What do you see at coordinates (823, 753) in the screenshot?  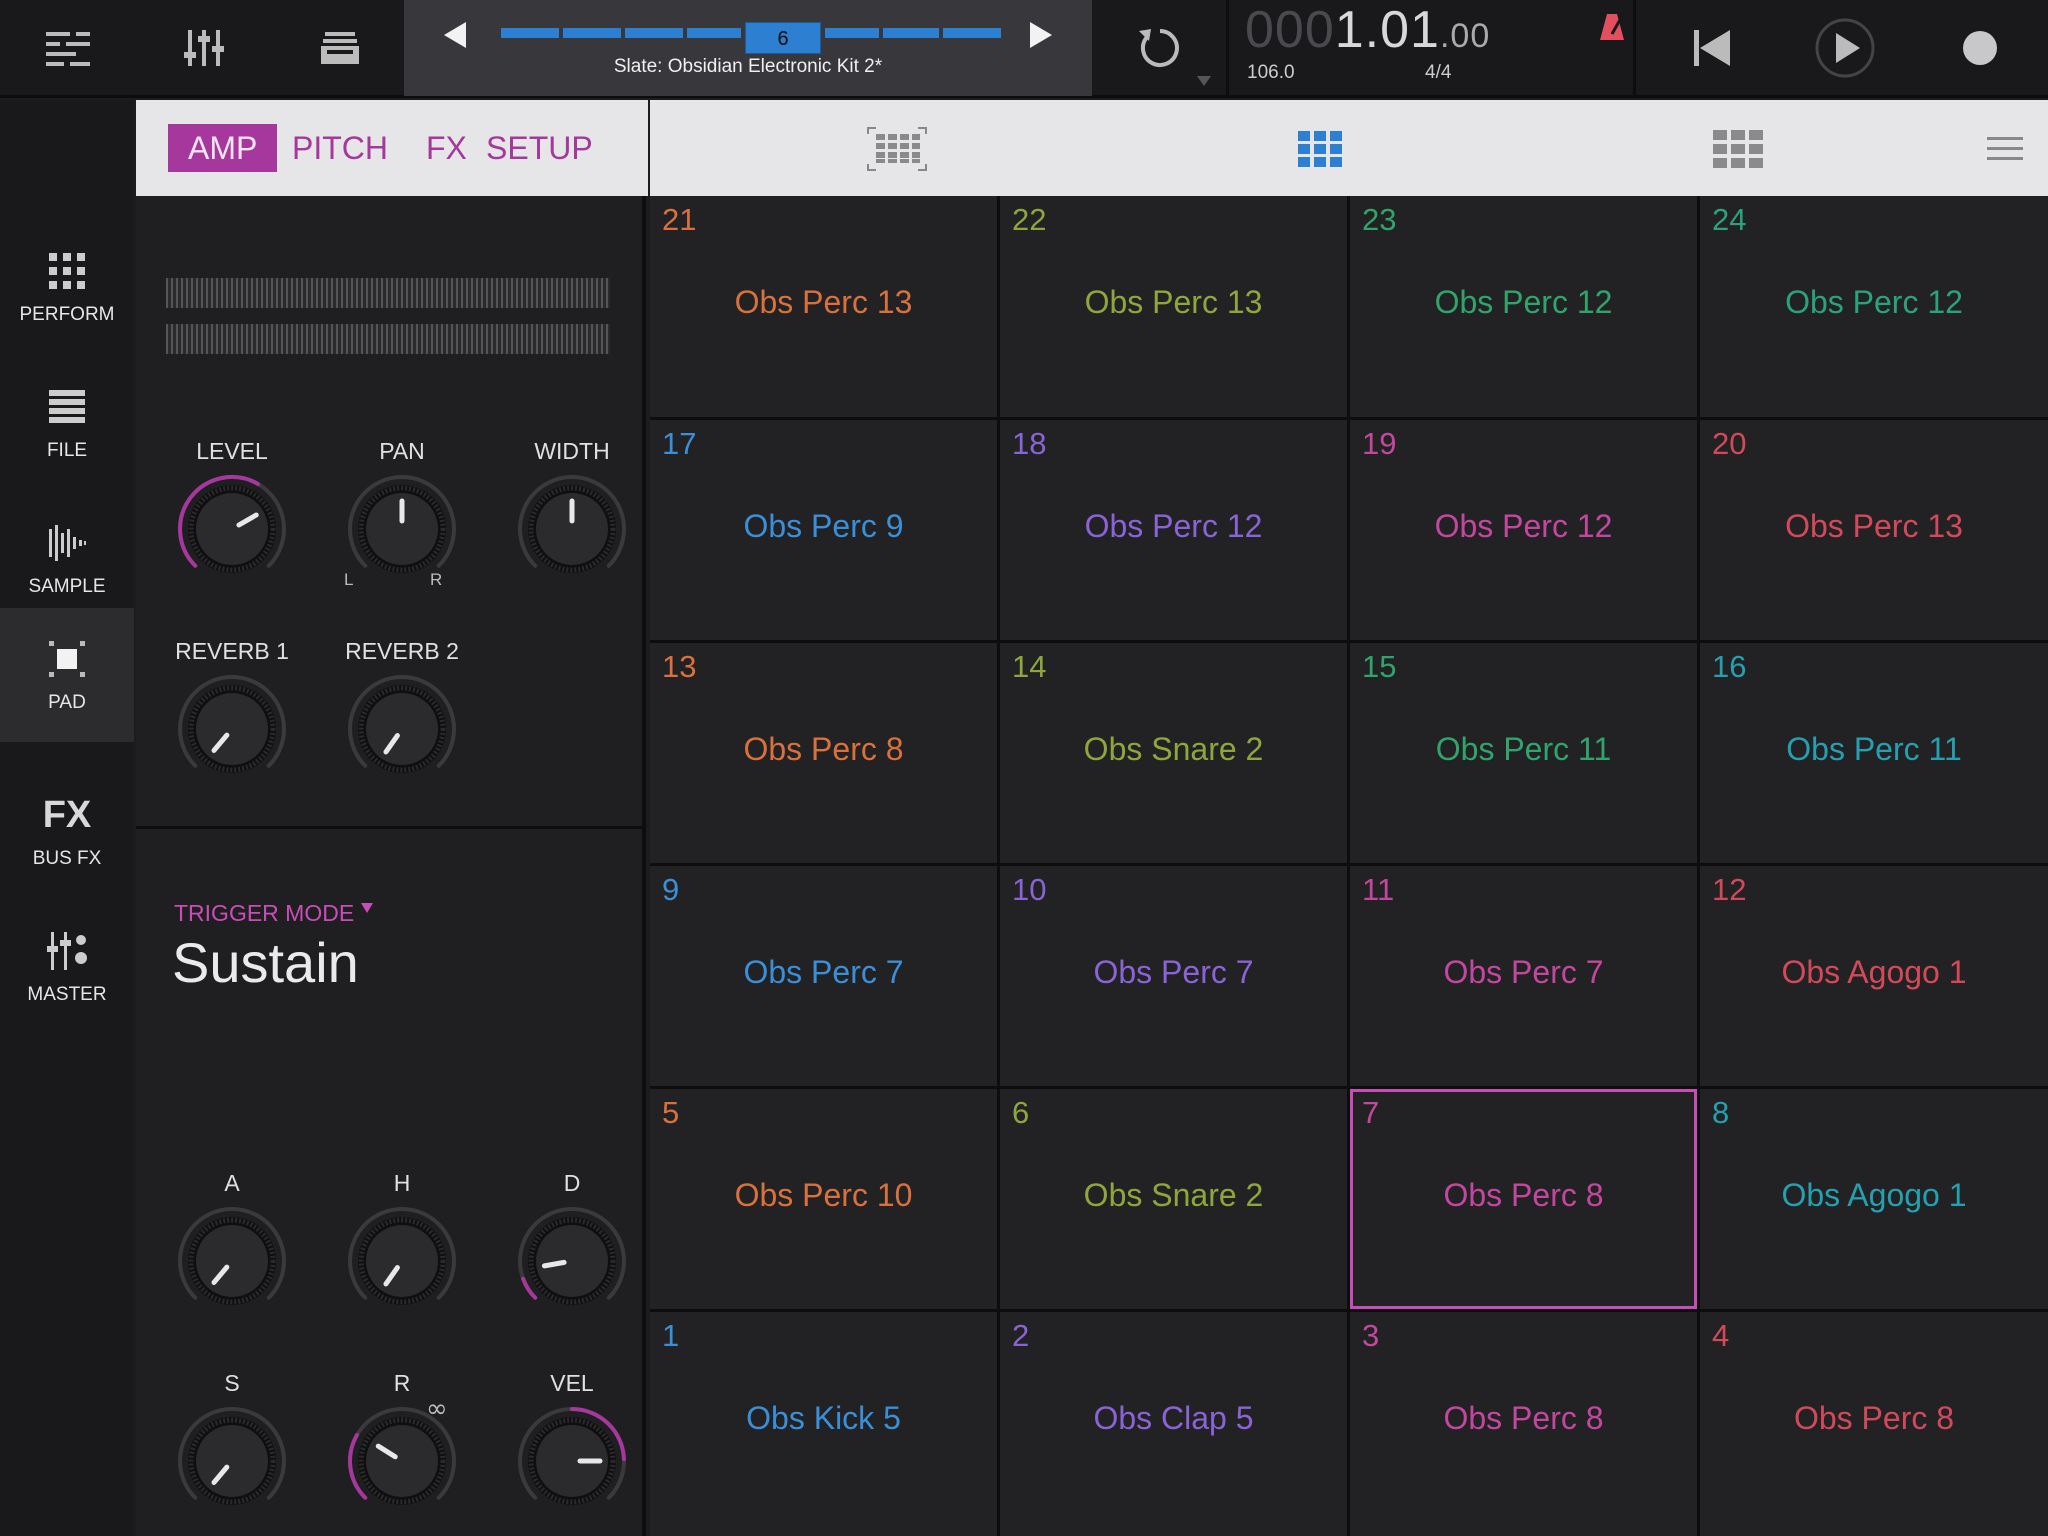 I see `pad-13: 13 Obs Perc 8` at bounding box center [823, 753].